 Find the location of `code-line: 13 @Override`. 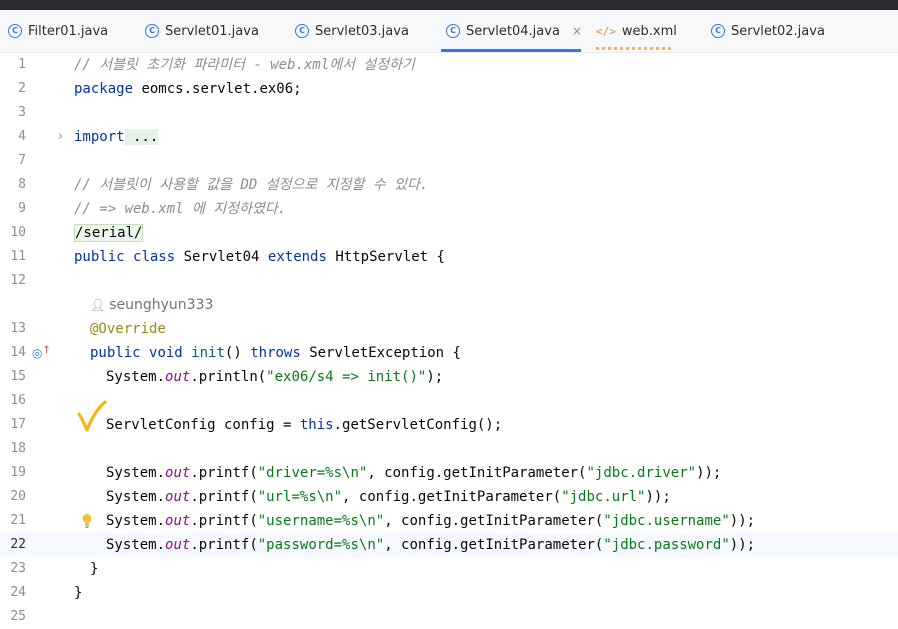

code-line: 13 @Override is located at coordinates (449, 329).